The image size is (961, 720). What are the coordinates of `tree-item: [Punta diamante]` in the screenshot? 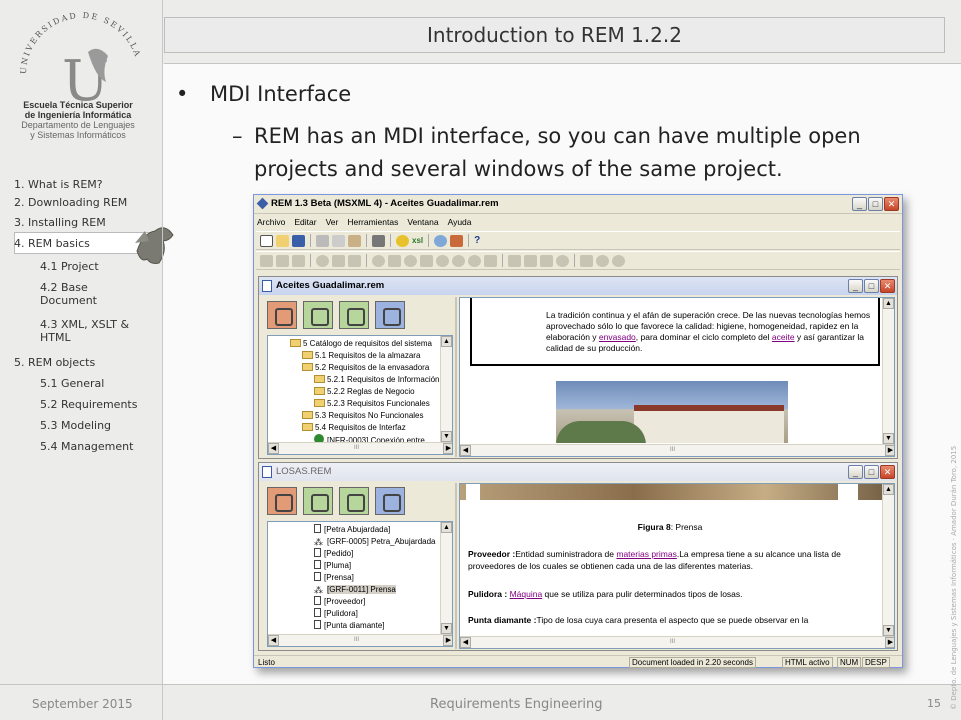 It's located at (349, 625).